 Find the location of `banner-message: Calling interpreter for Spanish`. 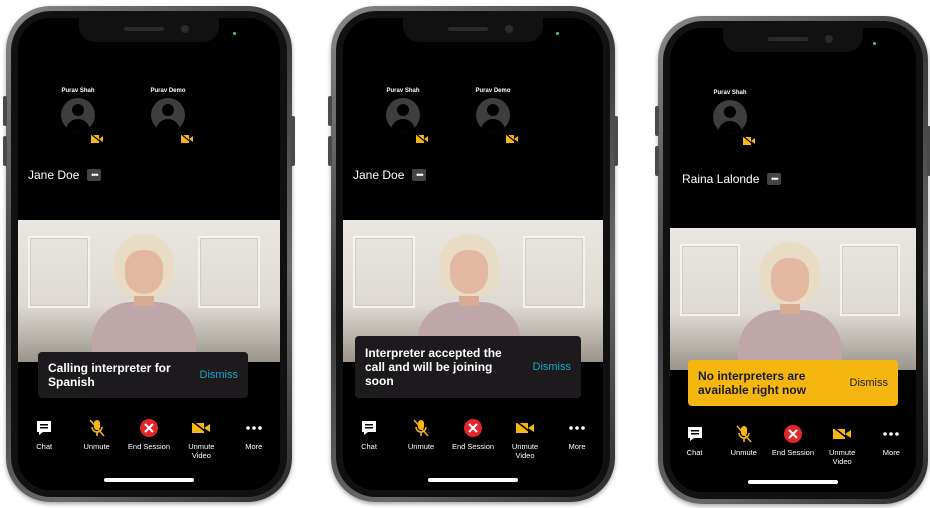

banner-message: Calling interpreter for Spanish is located at coordinates (109, 375).